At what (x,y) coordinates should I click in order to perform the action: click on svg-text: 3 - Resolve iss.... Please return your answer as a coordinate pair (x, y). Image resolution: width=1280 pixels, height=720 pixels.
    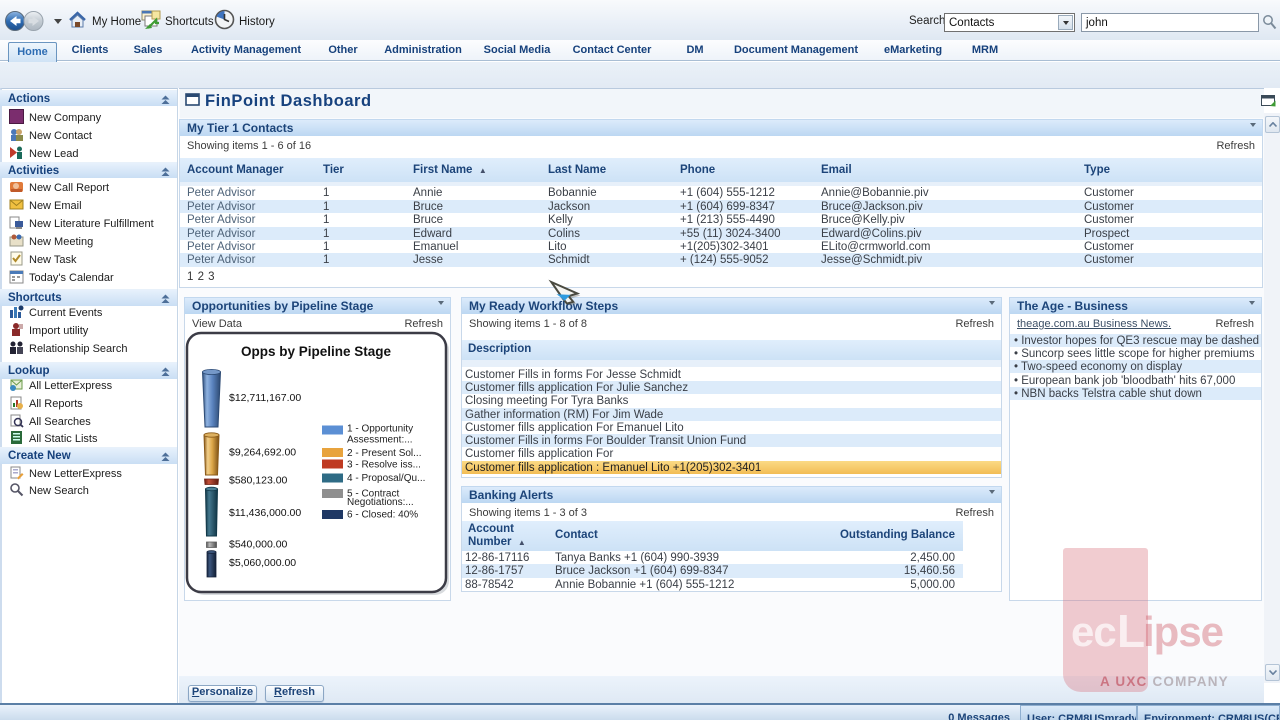
    Looking at the image, I should click on (384, 465).